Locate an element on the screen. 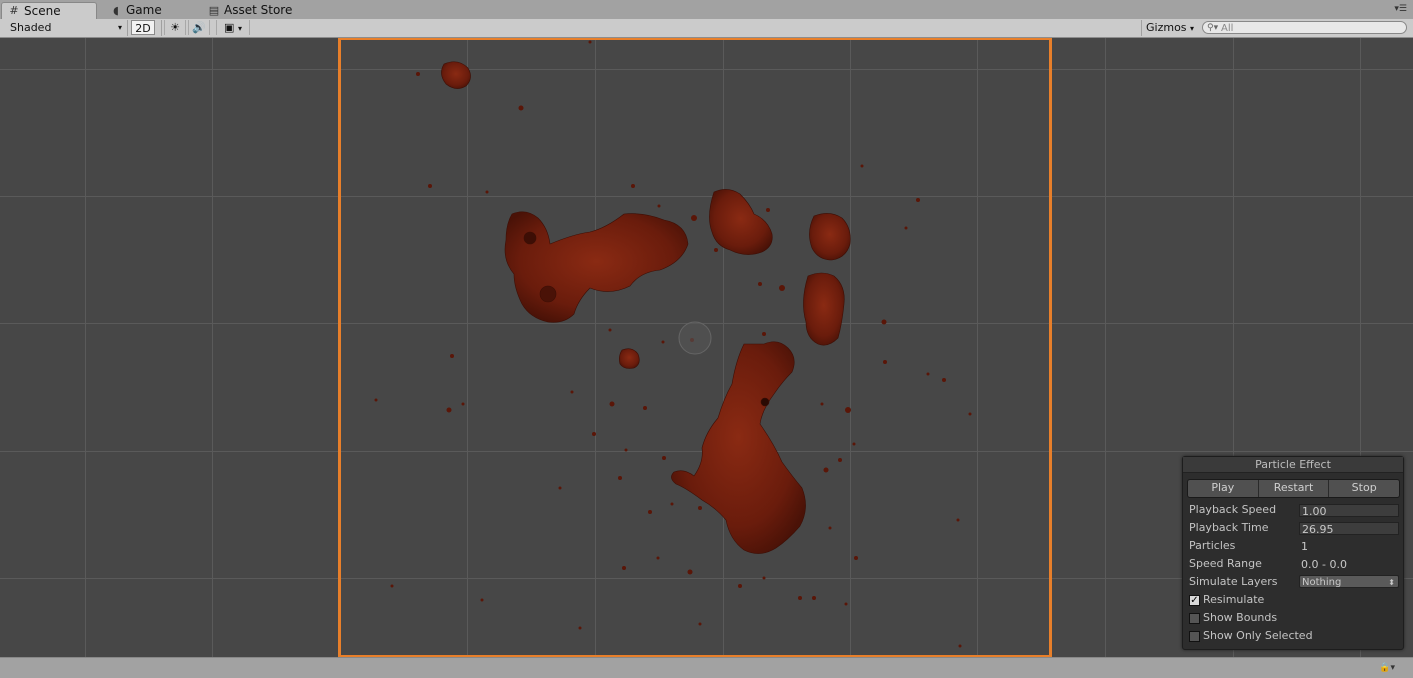  window-tab-bar: # Scene ◖ Game ▤ Asset Store ▾☰ is located at coordinates (706, 10).